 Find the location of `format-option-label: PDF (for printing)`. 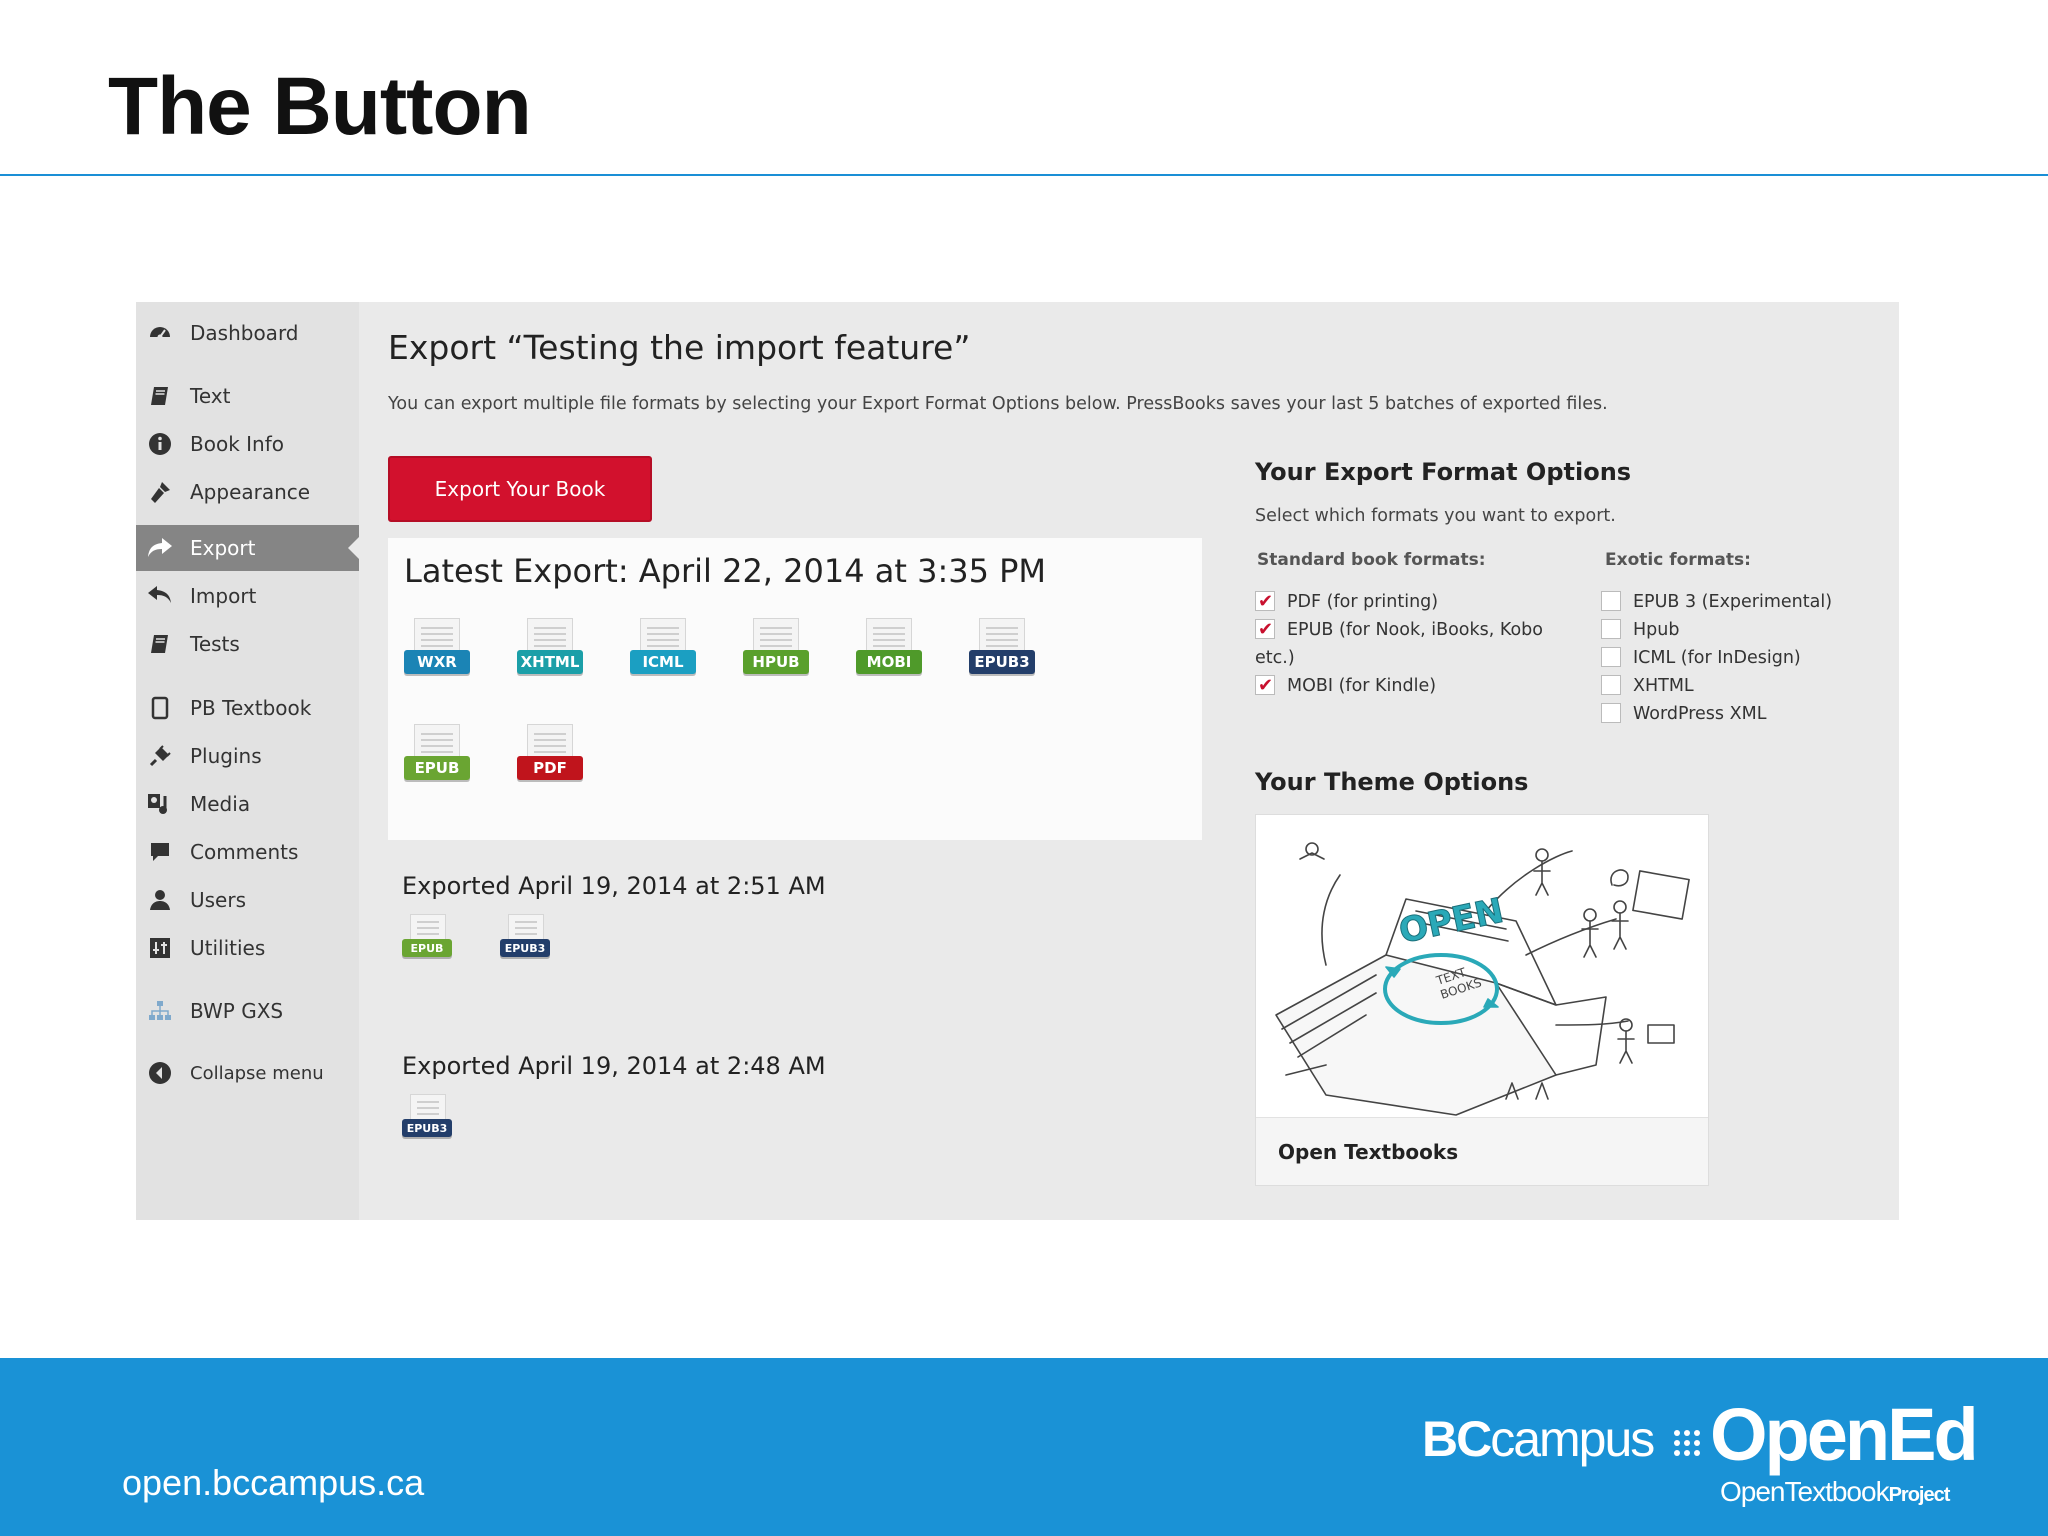

format-option-label: PDF (for printing) is located at coordinates (1363, 602).